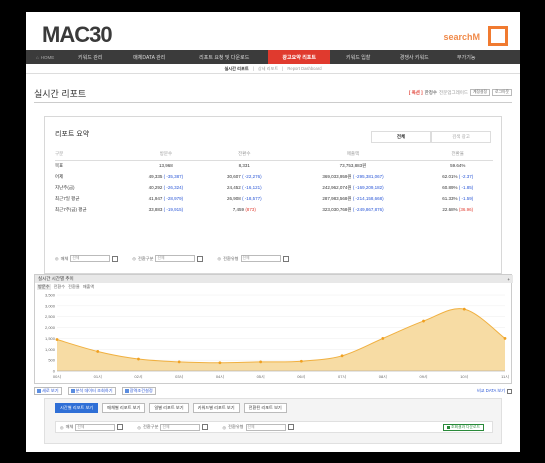 Image resolution: width=545 pixels, height=463 pixels. Describe the element at coordinates (124, 408) in the screenshot. I see `media-report-dropdown: 매체별 리포트 보기` at that location.